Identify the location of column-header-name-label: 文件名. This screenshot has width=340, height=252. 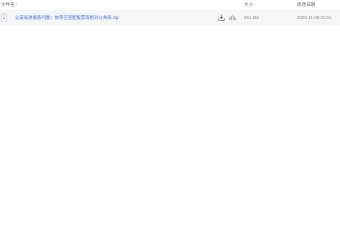
(8, 4).